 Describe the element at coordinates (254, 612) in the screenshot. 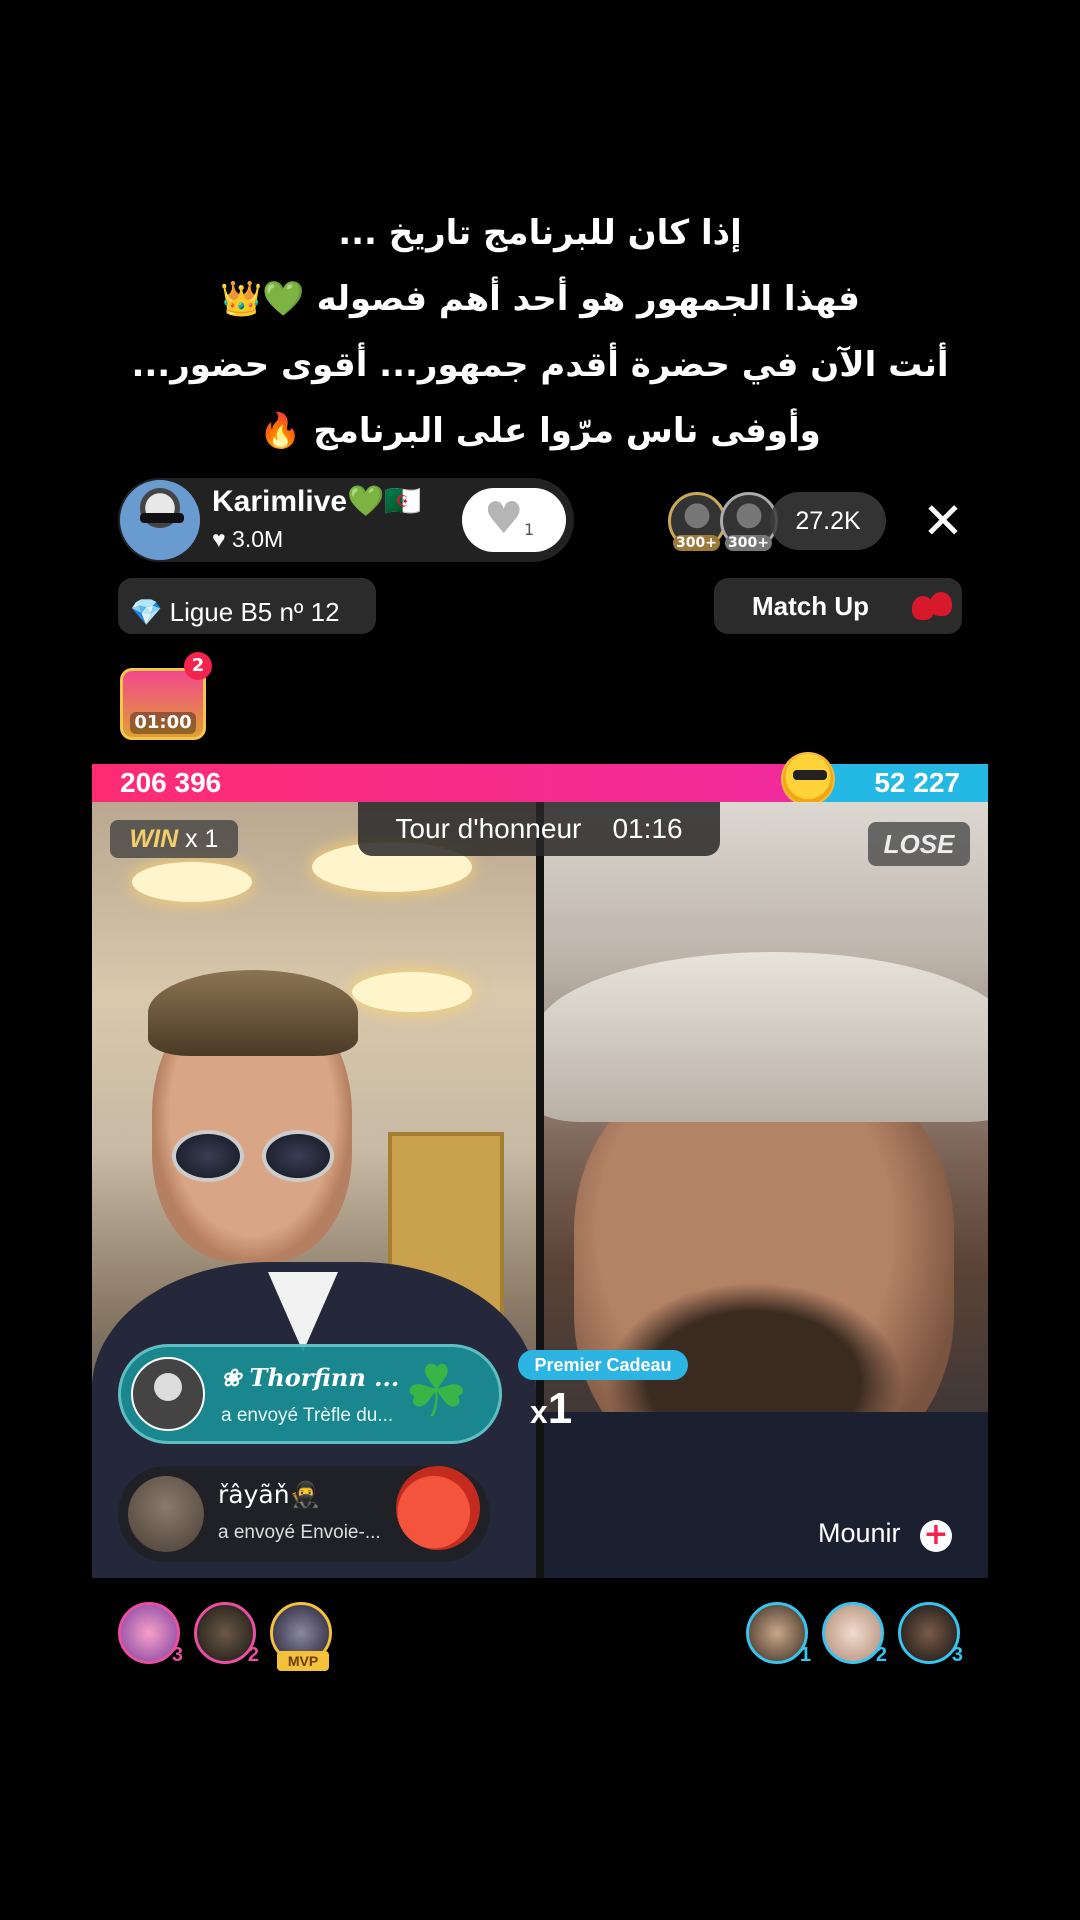

I see `league-label: Ligue B5 nº 12` at that location.